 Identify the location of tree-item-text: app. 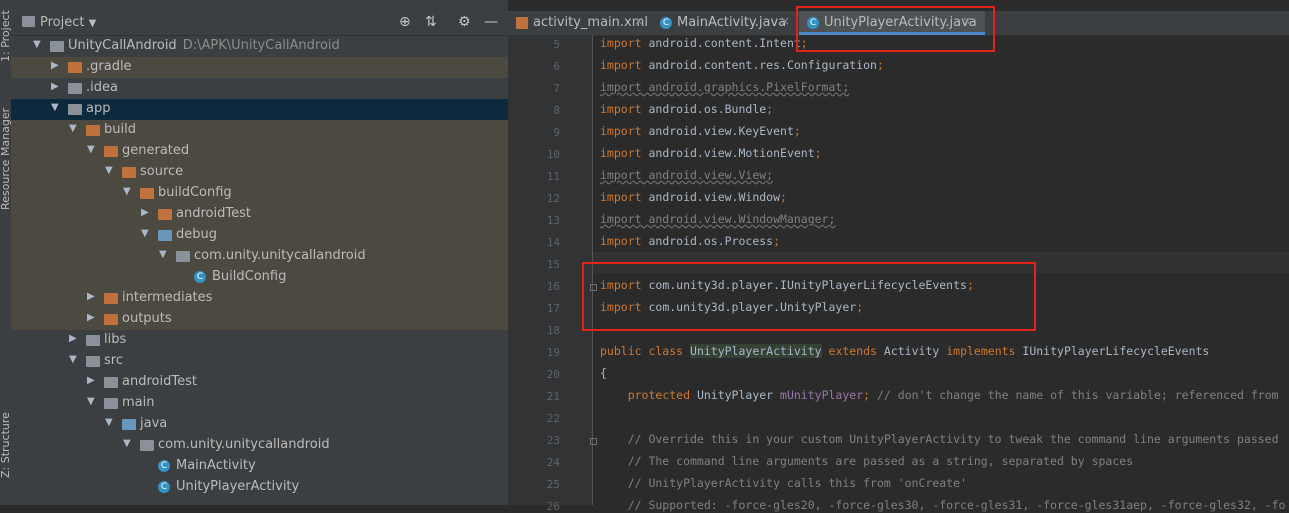
(98, 108).